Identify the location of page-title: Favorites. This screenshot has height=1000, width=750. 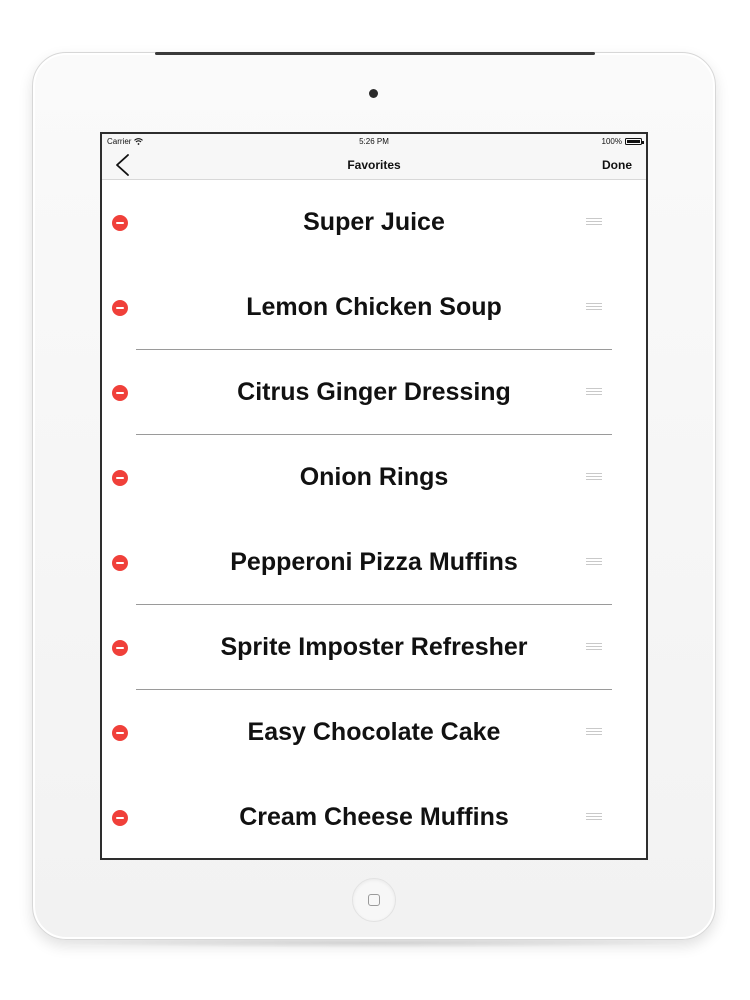
(374, 165).